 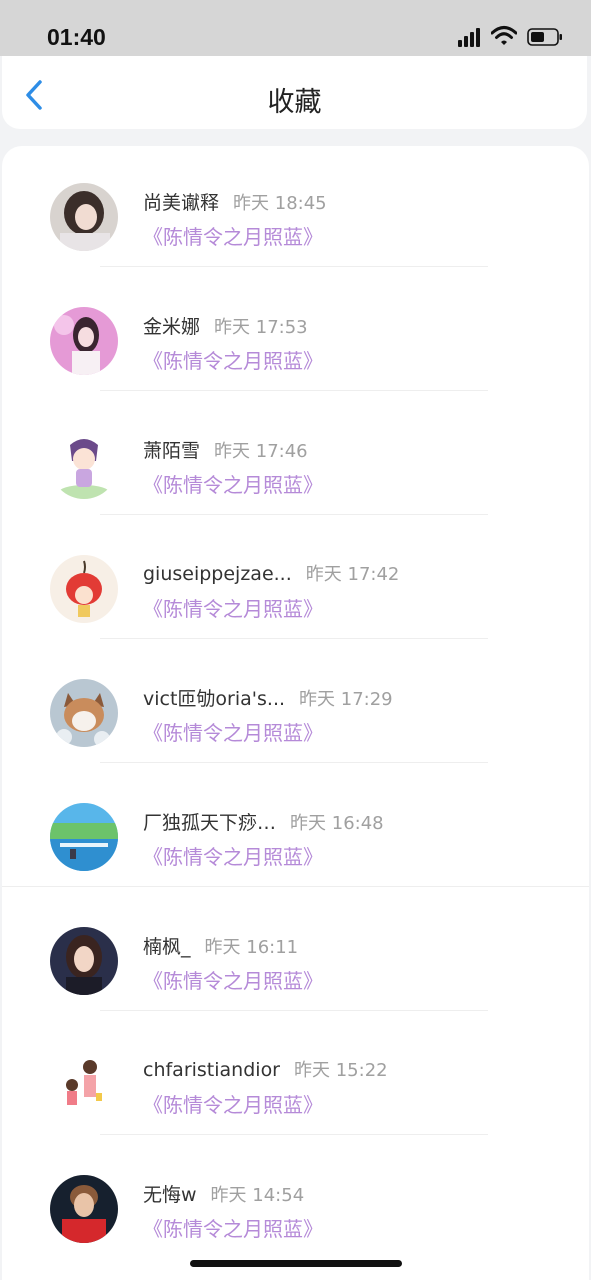 I want to click on list-item: 尚美谳释 昨天 18:45 《陈情令之月照蓝》, so click(x=295, y=208).